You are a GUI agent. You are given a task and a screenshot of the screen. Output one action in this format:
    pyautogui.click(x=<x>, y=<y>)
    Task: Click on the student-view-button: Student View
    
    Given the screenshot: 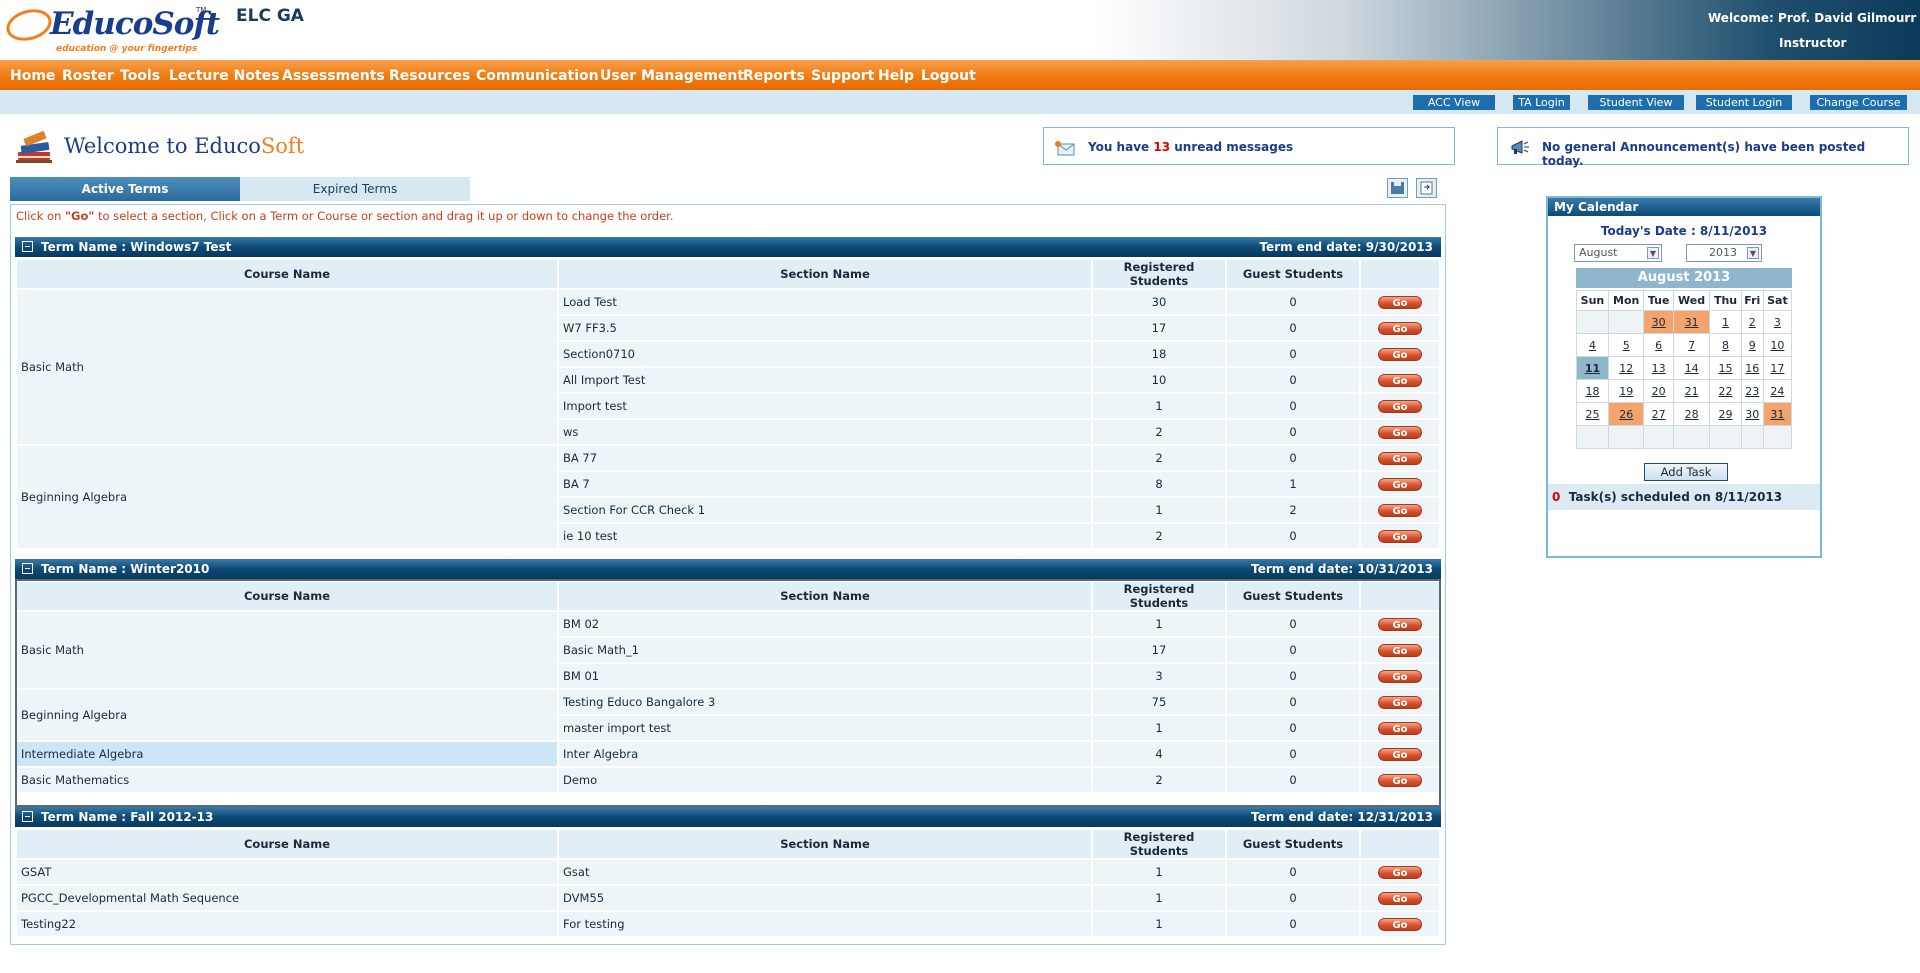 What is the action you would take?
    pyautogui.click(x=1636, y=102)
    